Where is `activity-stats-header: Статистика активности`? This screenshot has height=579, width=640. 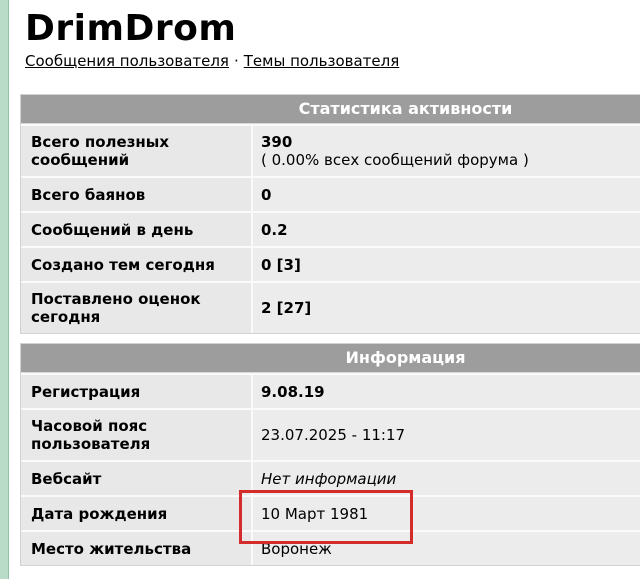
activity-stats-header: Статистика активности is located at coordinates (330, 109).